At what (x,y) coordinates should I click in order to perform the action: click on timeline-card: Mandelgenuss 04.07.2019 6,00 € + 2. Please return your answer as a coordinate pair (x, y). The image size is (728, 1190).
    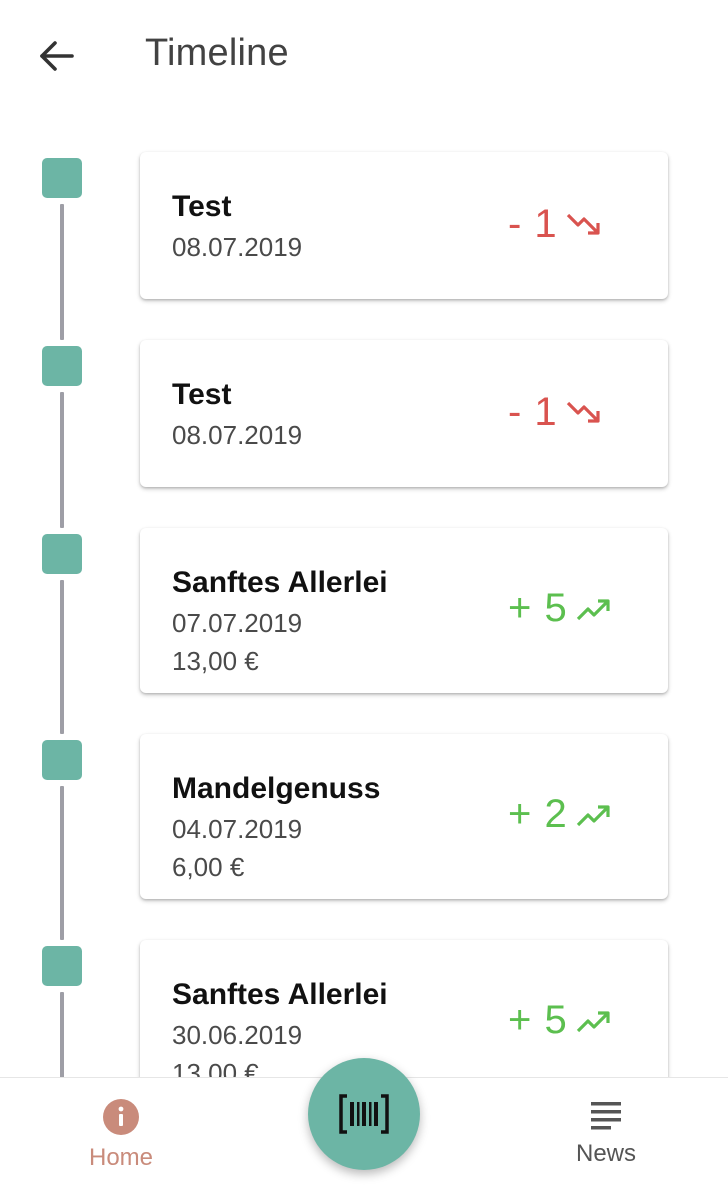
    Looking at the image, I should click on (404, 816).